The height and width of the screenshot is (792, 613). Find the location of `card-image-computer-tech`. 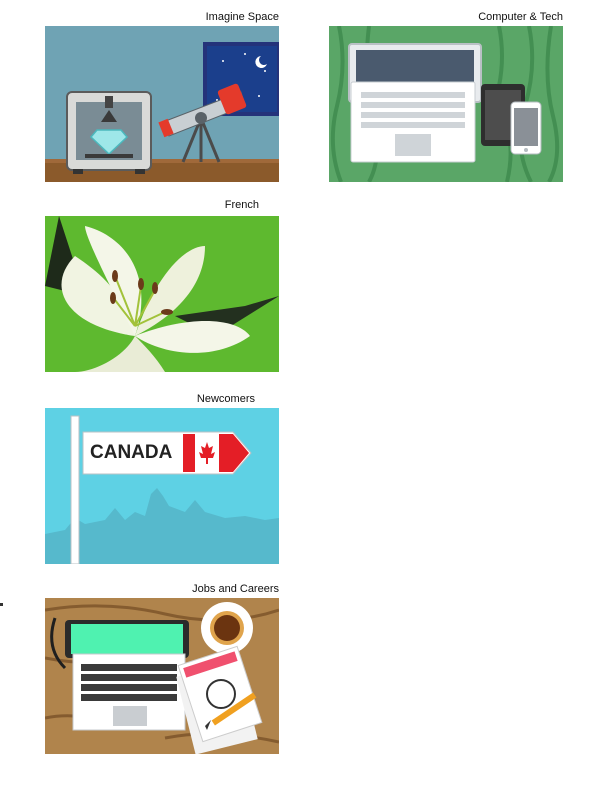

card-image-computer-tech is located at coordinates (446, 104).